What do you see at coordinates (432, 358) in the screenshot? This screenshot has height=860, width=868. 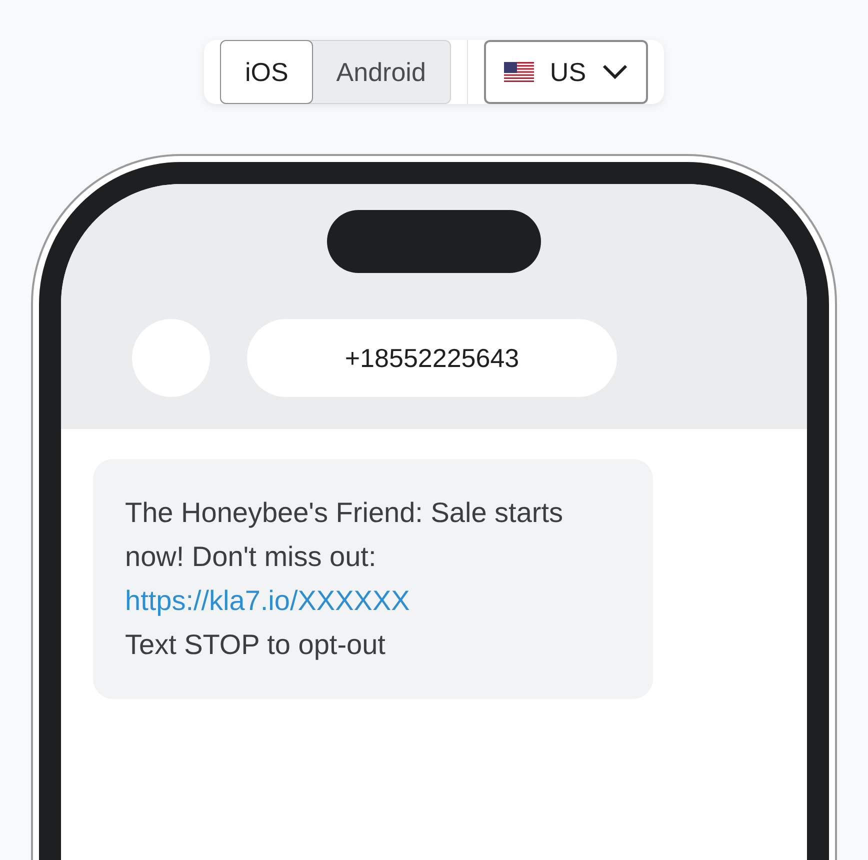 I see `contact-number: +18552225643` at bounding box center [432, 358].